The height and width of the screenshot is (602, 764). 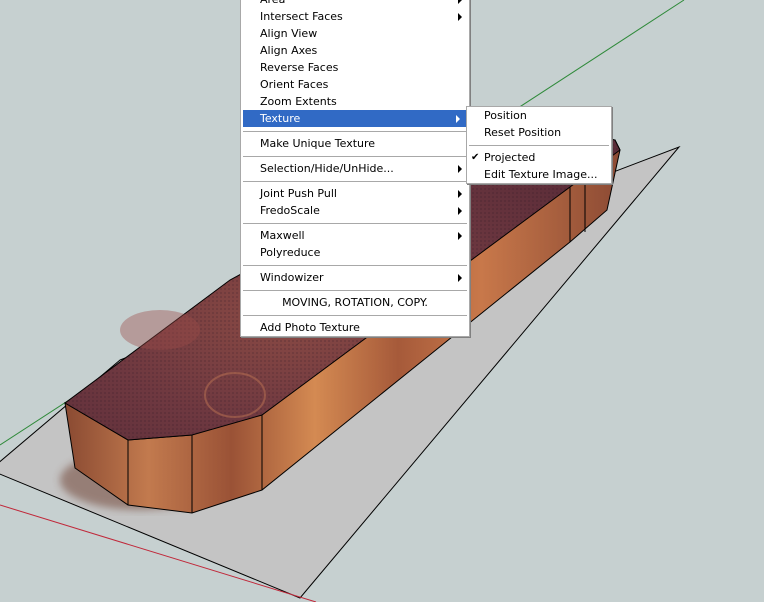 I want to click on menu-item-label: Make Unique Texture, so click(x=318, y=143).